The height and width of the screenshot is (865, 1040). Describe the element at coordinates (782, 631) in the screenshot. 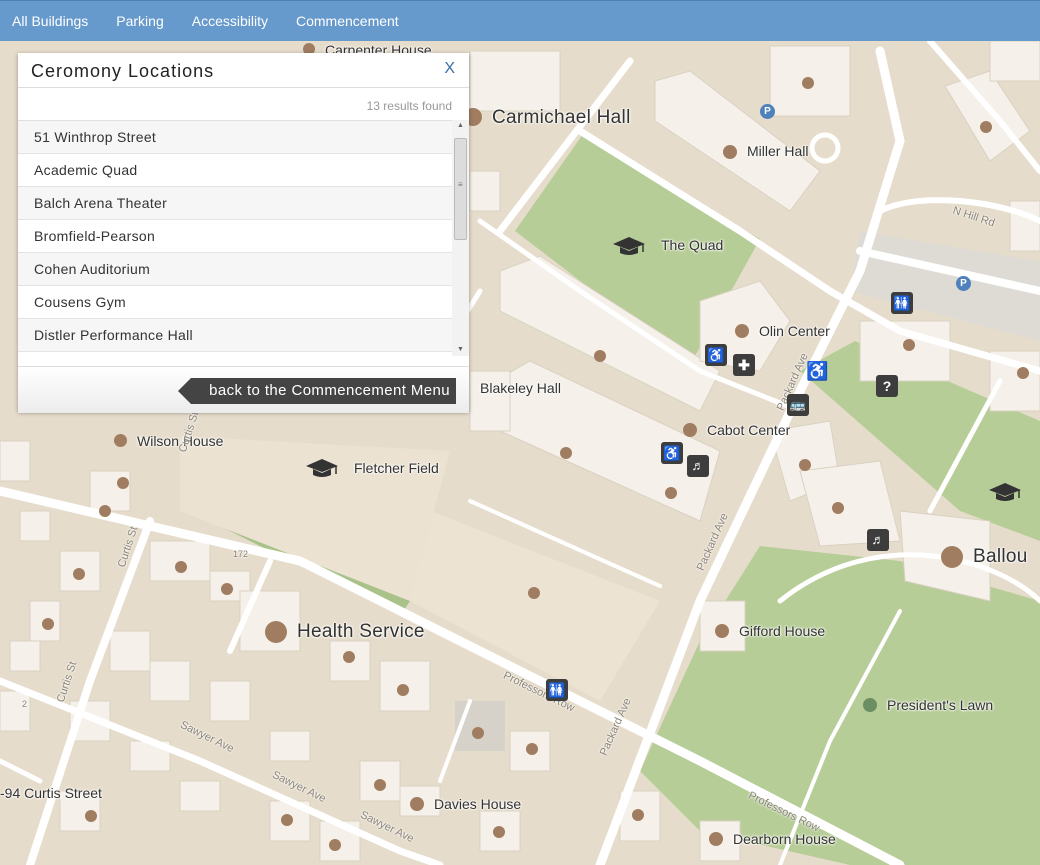

I see `label-gifford-house: Gifford House` at that location.